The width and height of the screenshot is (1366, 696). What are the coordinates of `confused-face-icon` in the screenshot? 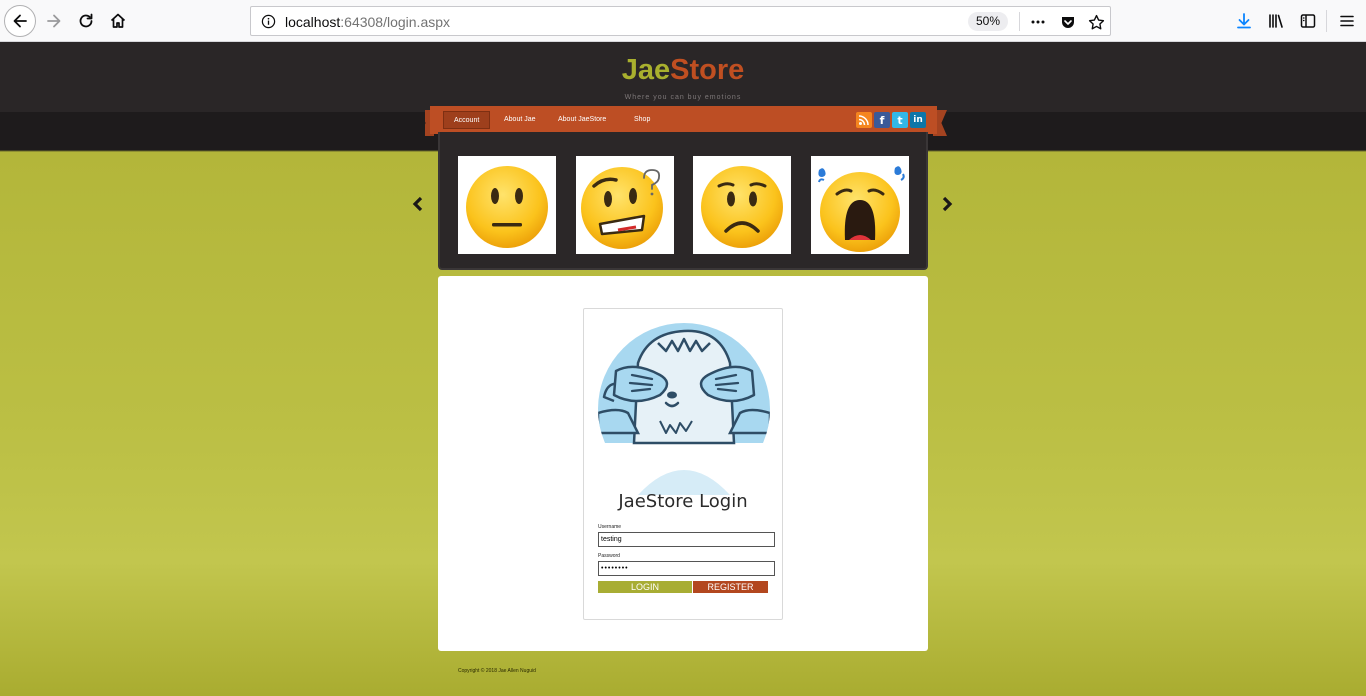 It's located at (622, 208).